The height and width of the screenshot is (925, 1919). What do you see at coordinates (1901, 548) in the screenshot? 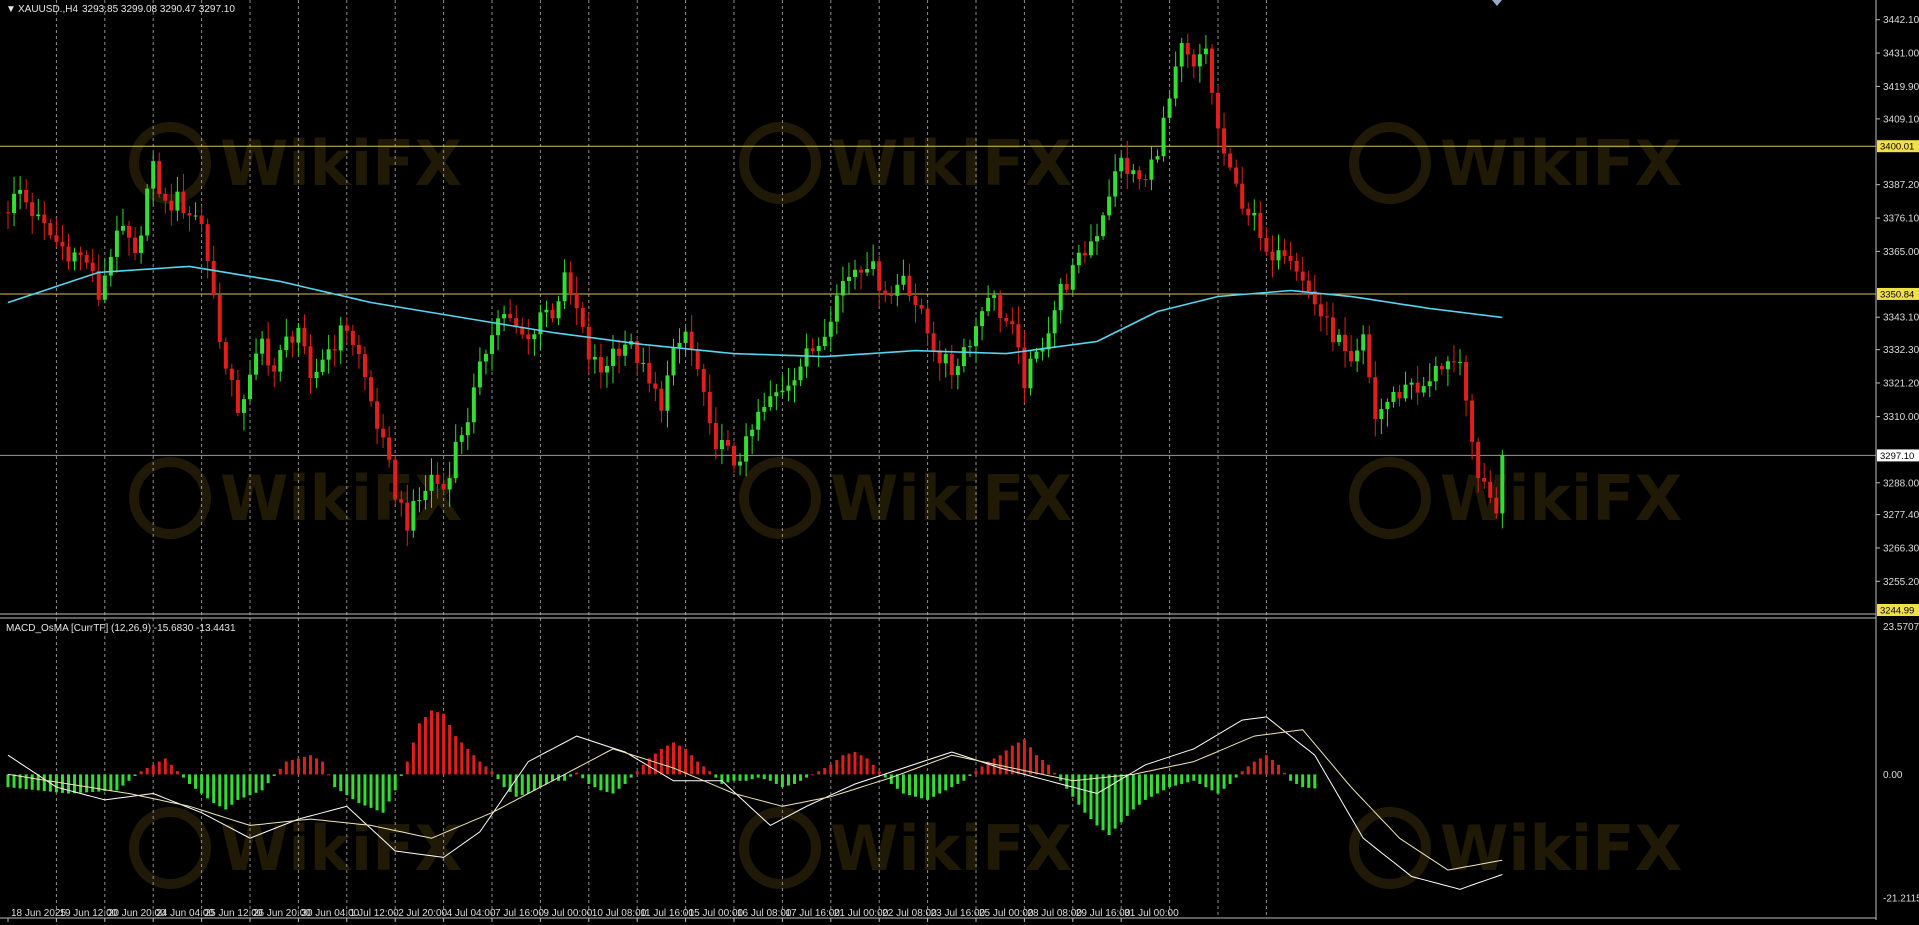
I see `price-tick-label: 3266.30` at bounding box center [1901, 548].